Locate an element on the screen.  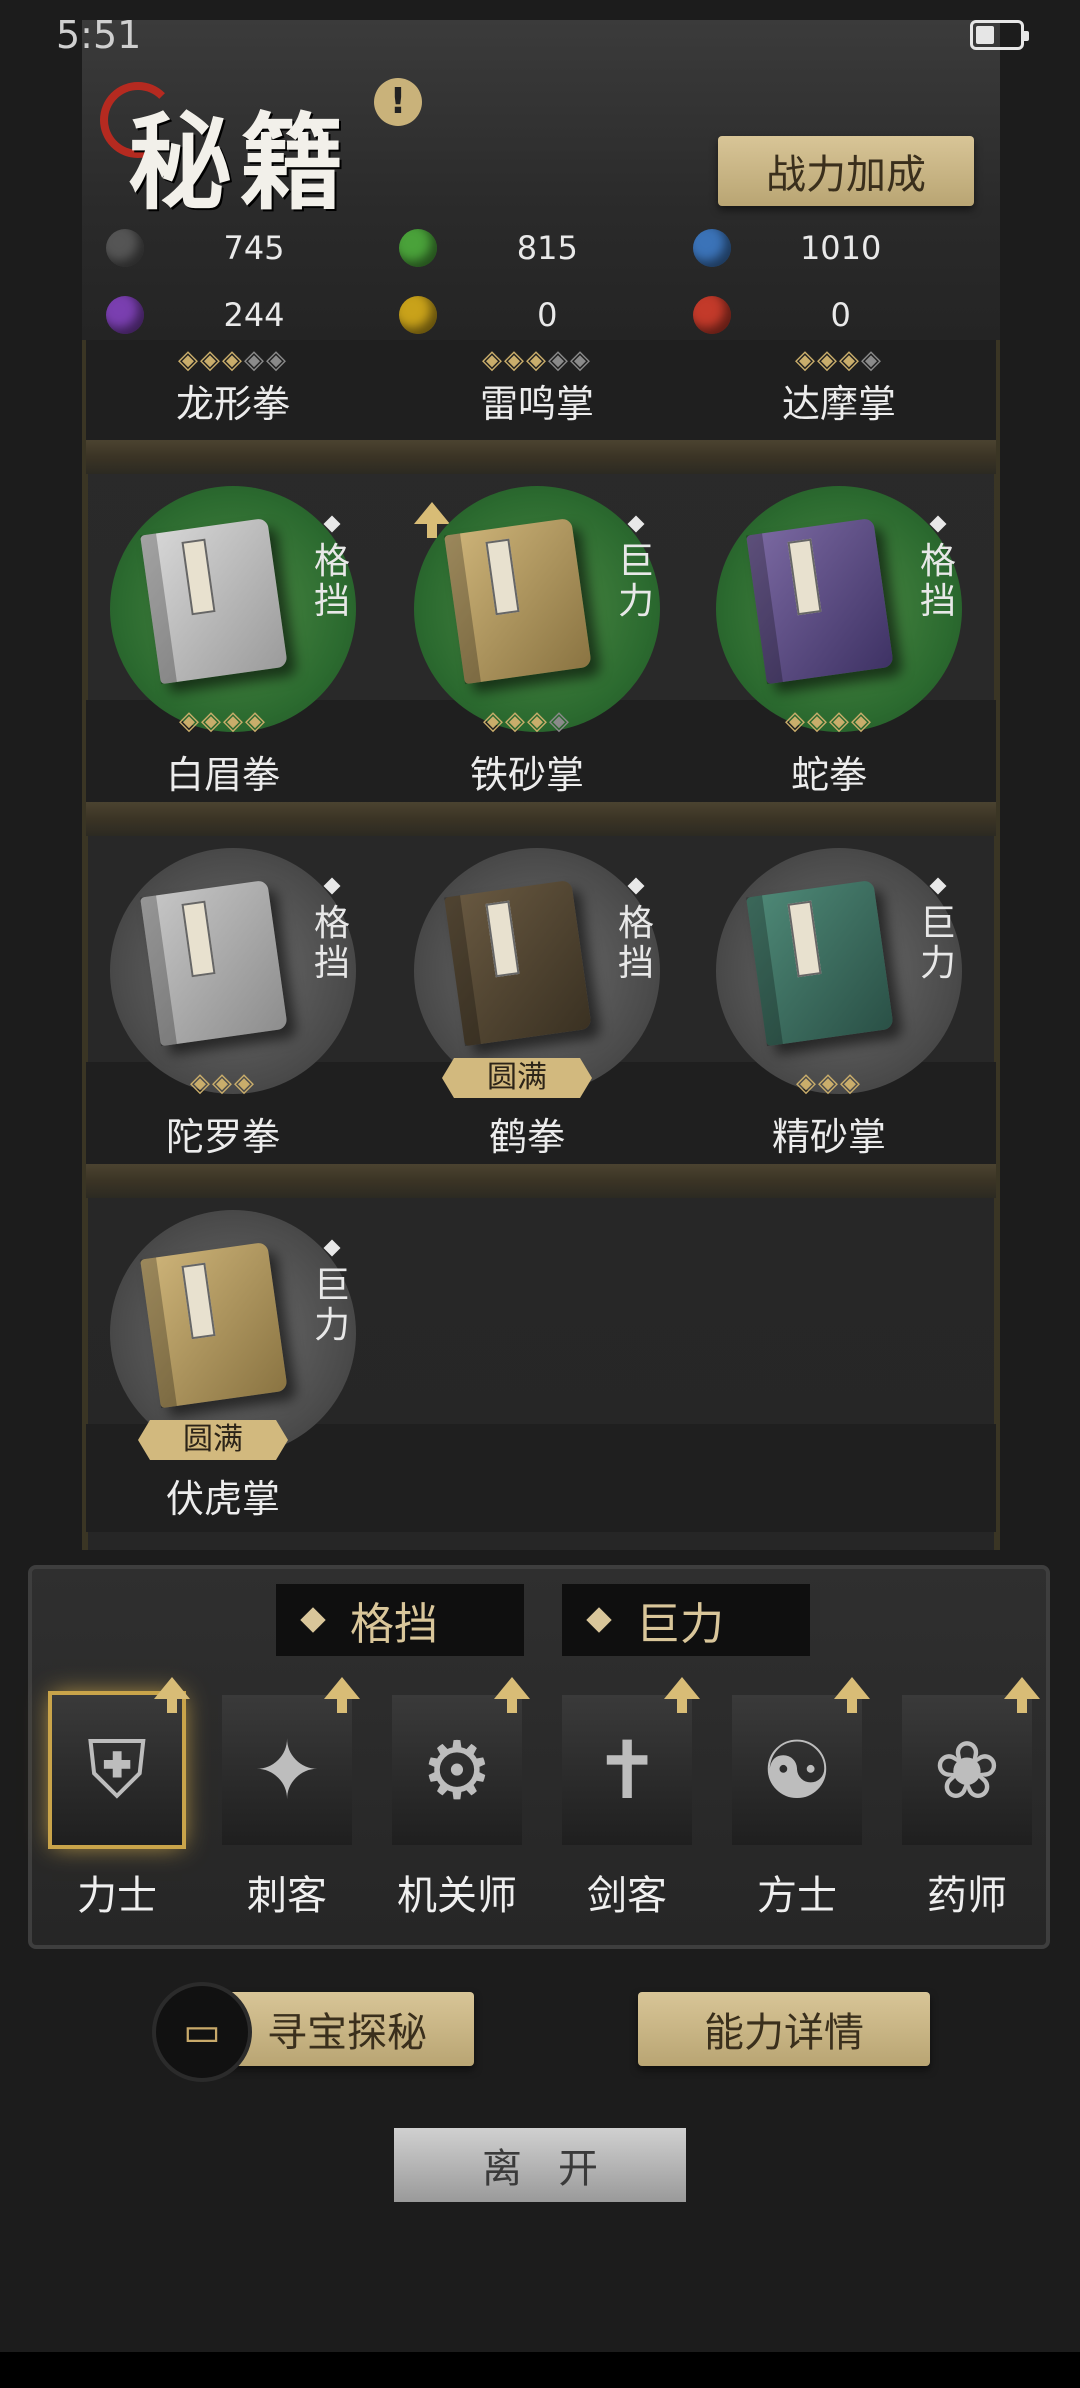
class-tab-jianke: ✝ 剑客 is located at coordinates (627, 1798).